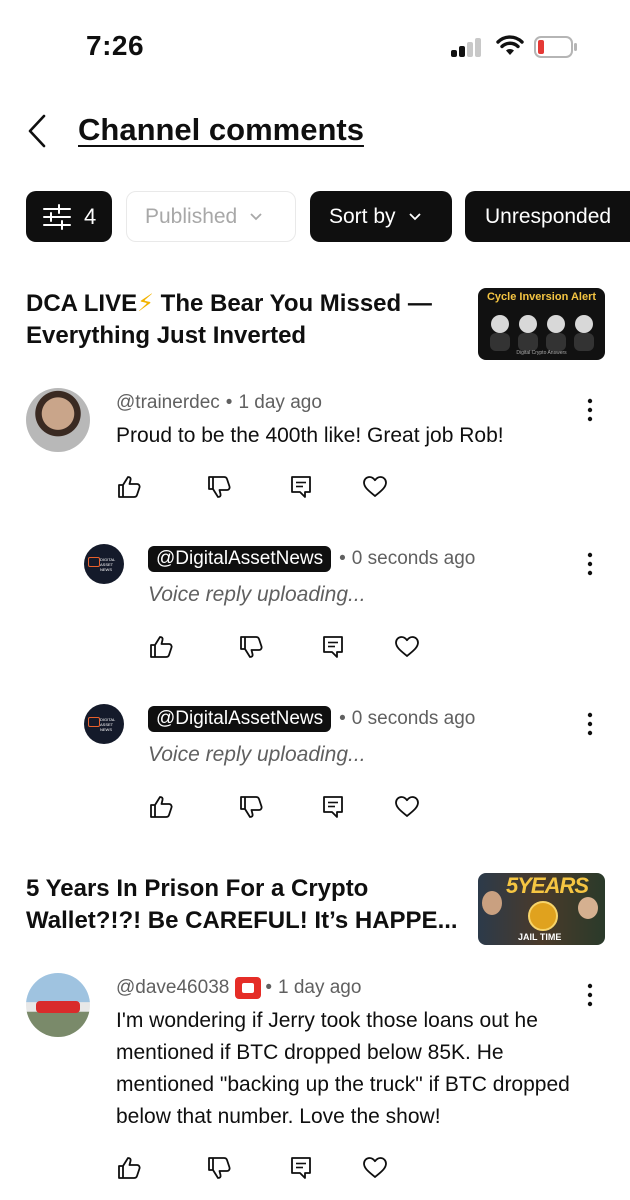  Describe the element at coordinates (555, 47) in the screenshot. I see `battery-low-icon` at that location.